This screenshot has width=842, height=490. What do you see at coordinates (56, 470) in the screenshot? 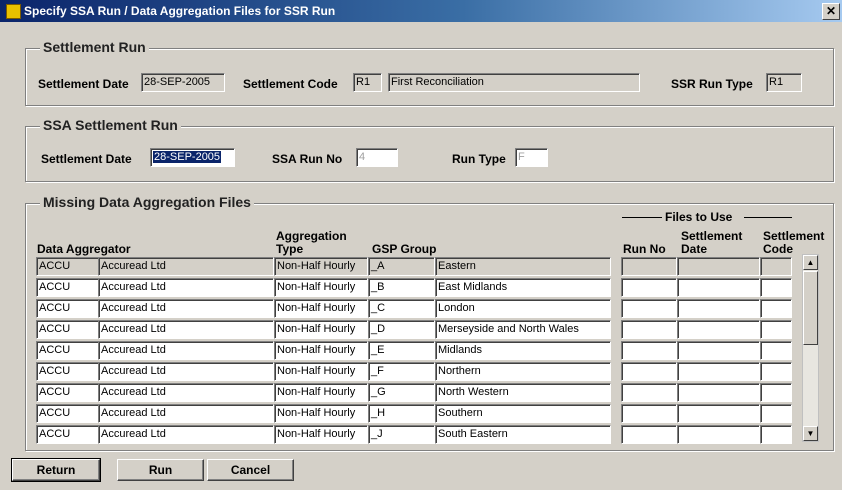
I see `return-button: Return` at bounding box center [56, 470].